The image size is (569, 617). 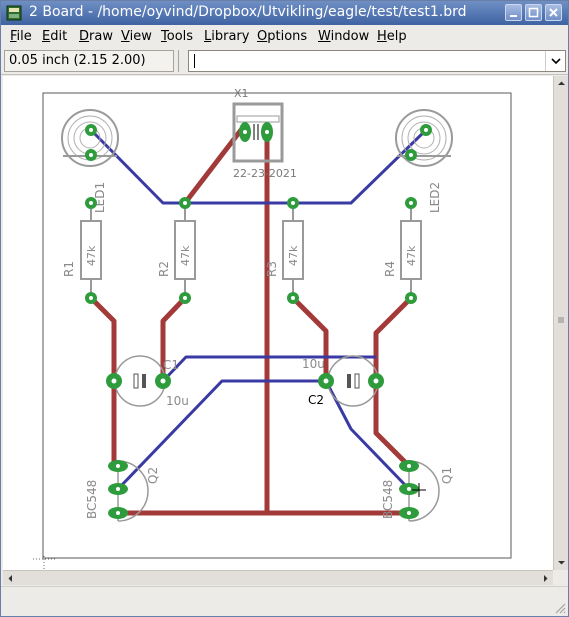 What do you see at coordinates (171, 365) in the screenshot?
I see `c1-label: C1` at bounding box center [171, 365].